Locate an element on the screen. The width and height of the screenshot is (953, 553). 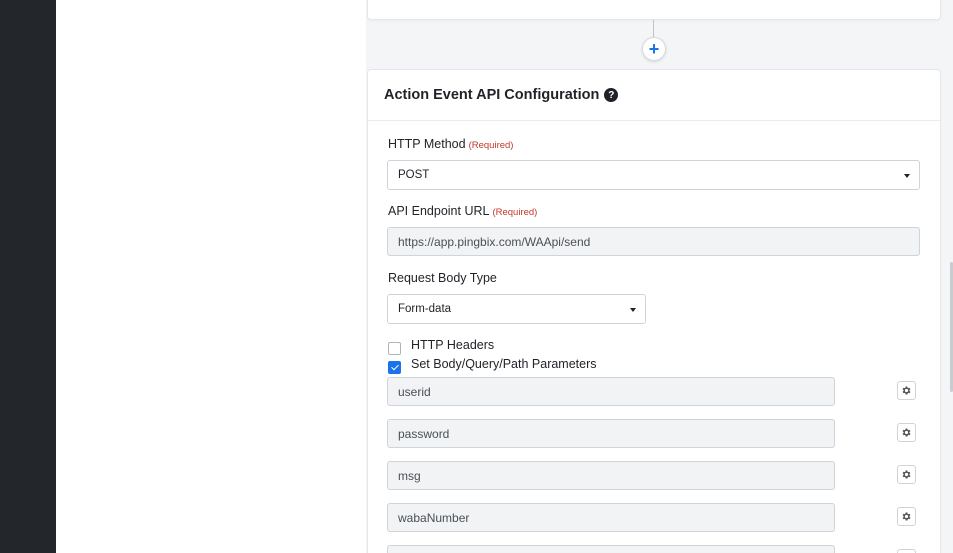
card-title: Action Event API Configuration is located at coordinates (492, 95).